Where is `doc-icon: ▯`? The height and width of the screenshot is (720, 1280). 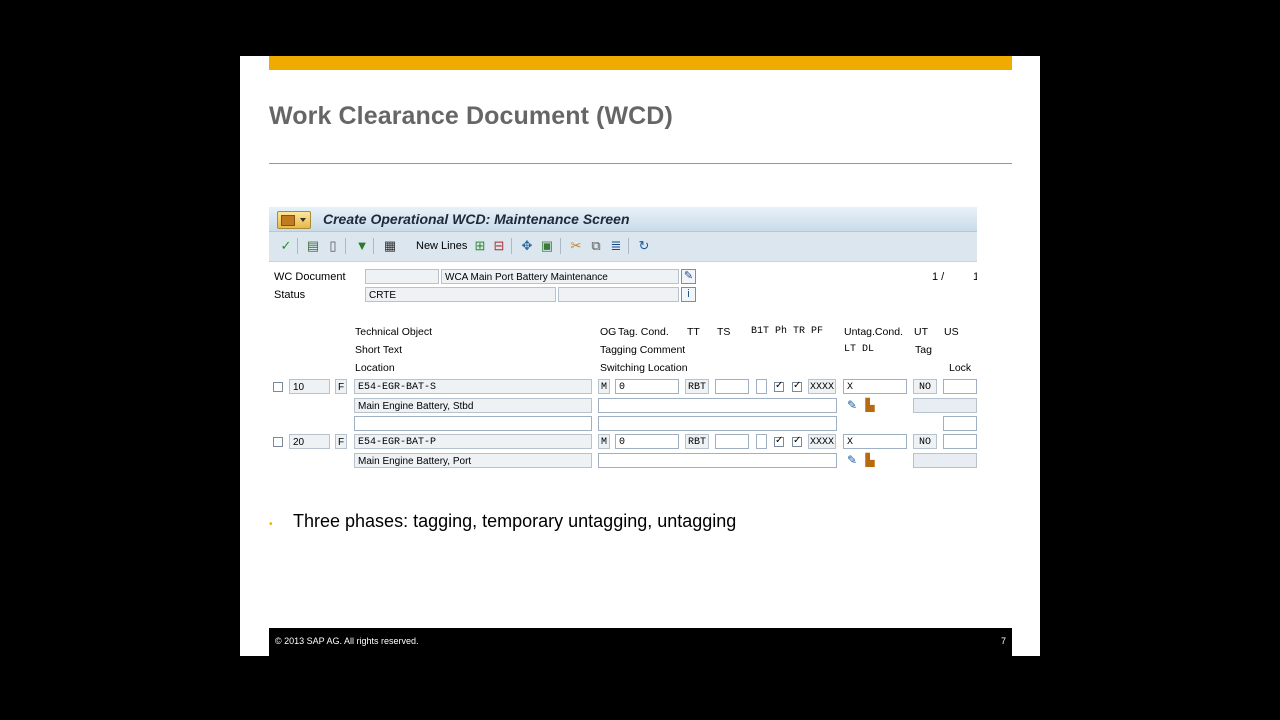 doc-icon: ▯ is located at coordinates (333, 246).